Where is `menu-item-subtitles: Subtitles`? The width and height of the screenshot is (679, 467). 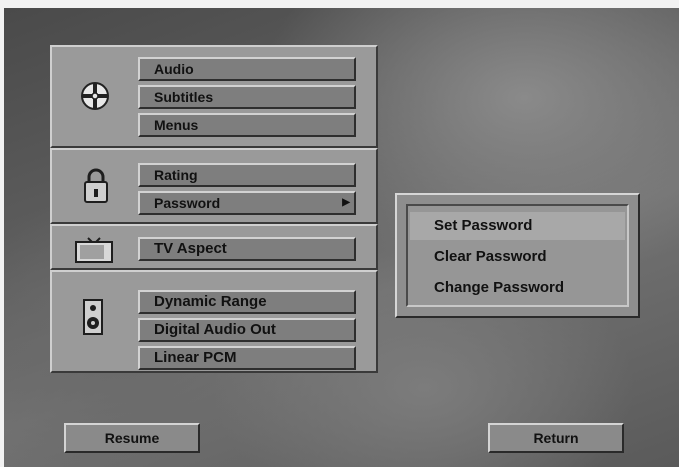 menu-item-subtitles: Subtitles is located at coordinates (247, 97).